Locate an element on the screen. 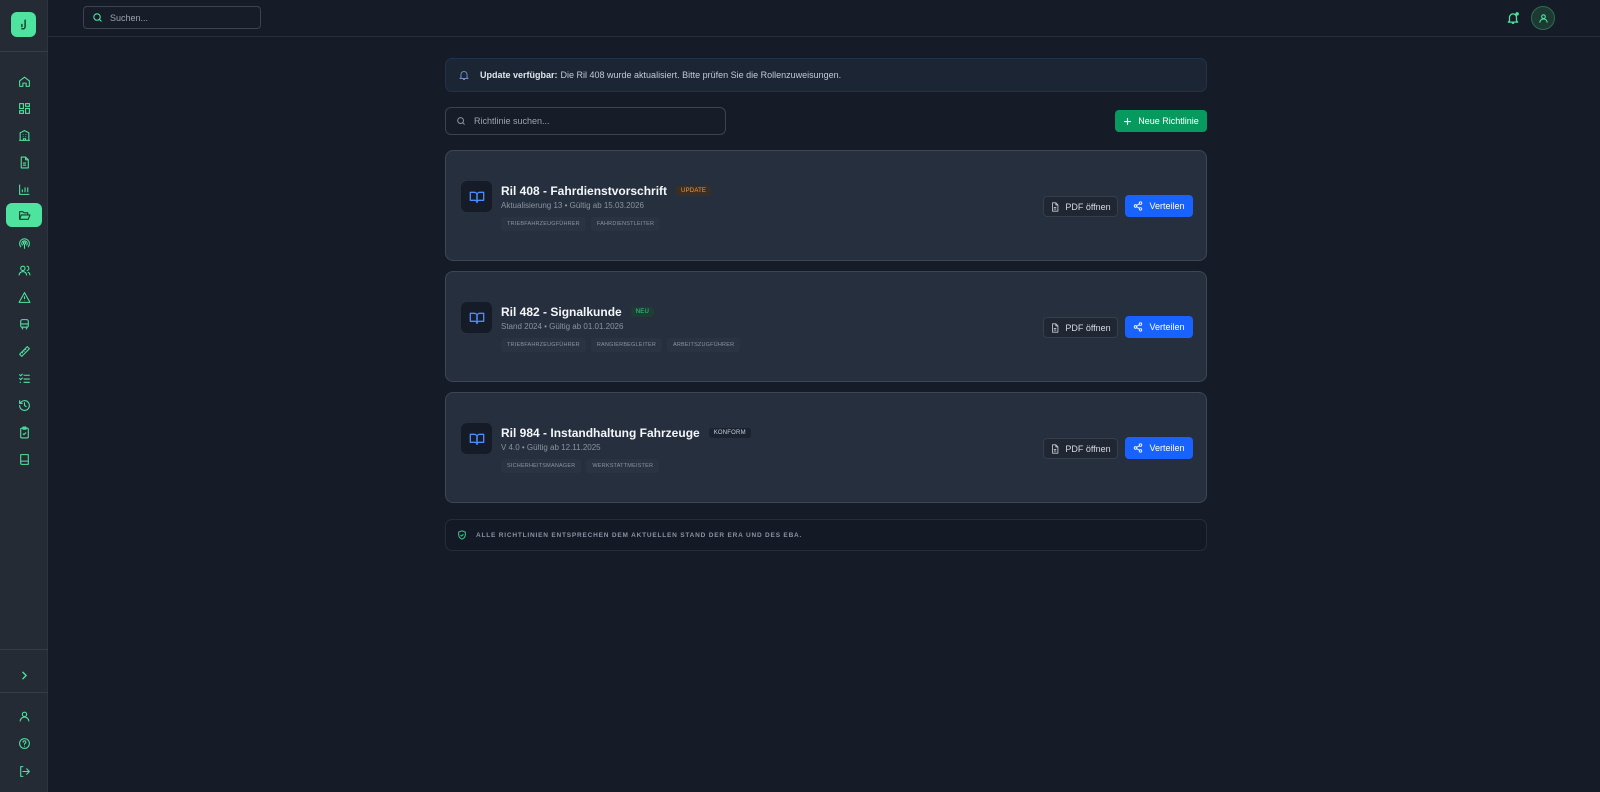 The image size is (1600, 792). nav-dashboard is located at coordinates (24, 108).